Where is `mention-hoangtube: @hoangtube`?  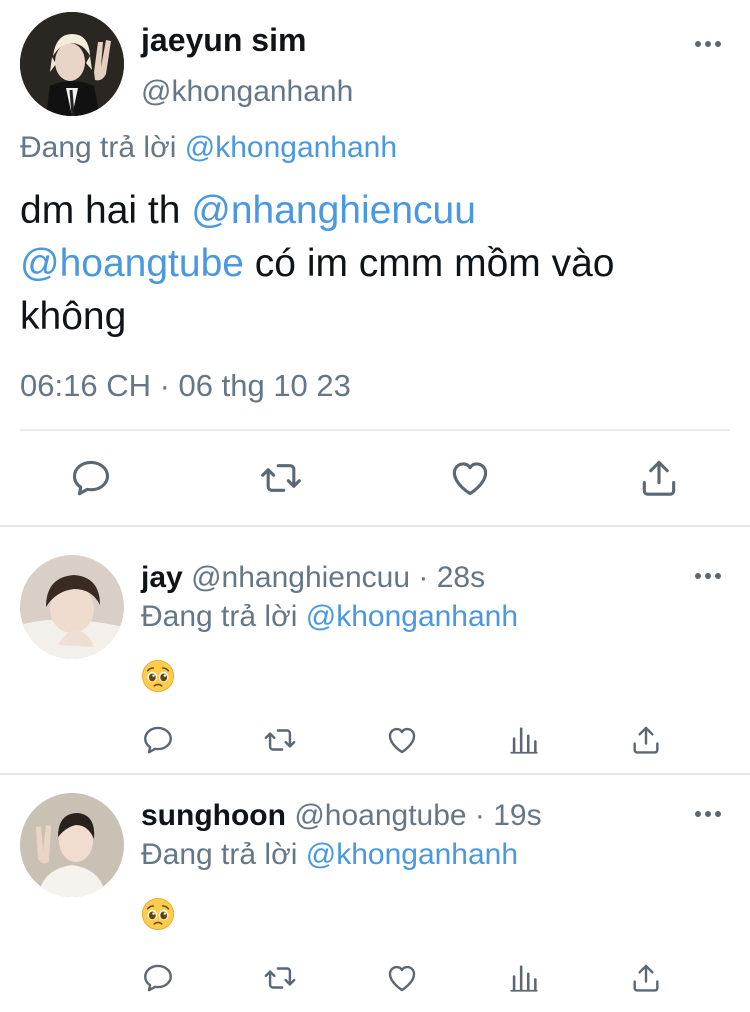 mention-hoangtube: @hoangtube is located at coordinates (132, 263).